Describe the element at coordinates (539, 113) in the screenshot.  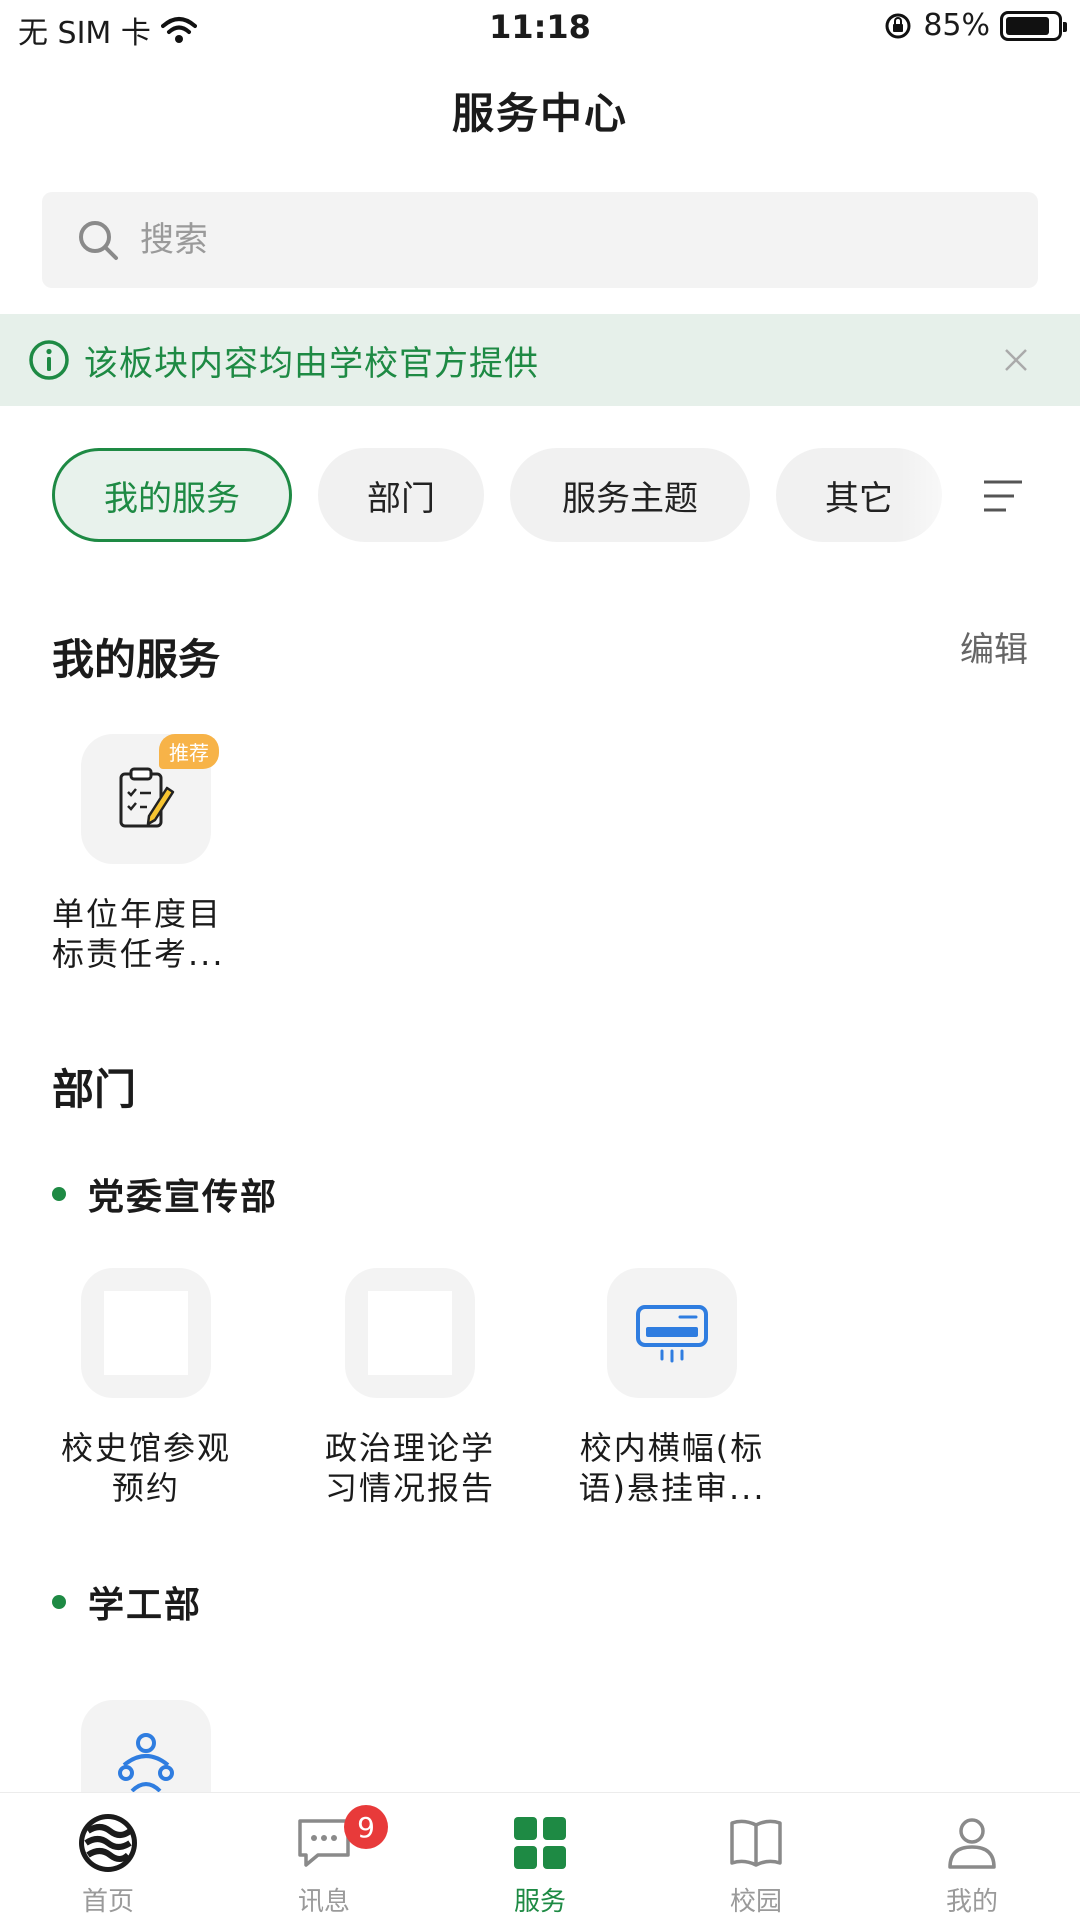
I see `page-title: 服务中心` at that location.